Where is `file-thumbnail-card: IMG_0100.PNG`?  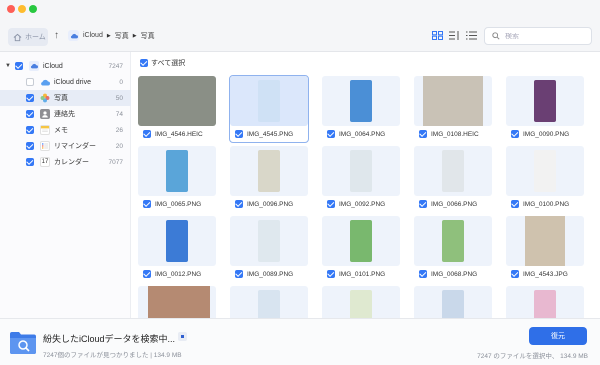 file-thumbnail-card: IMG_0100.PNG is located at coordinates (545, 179).